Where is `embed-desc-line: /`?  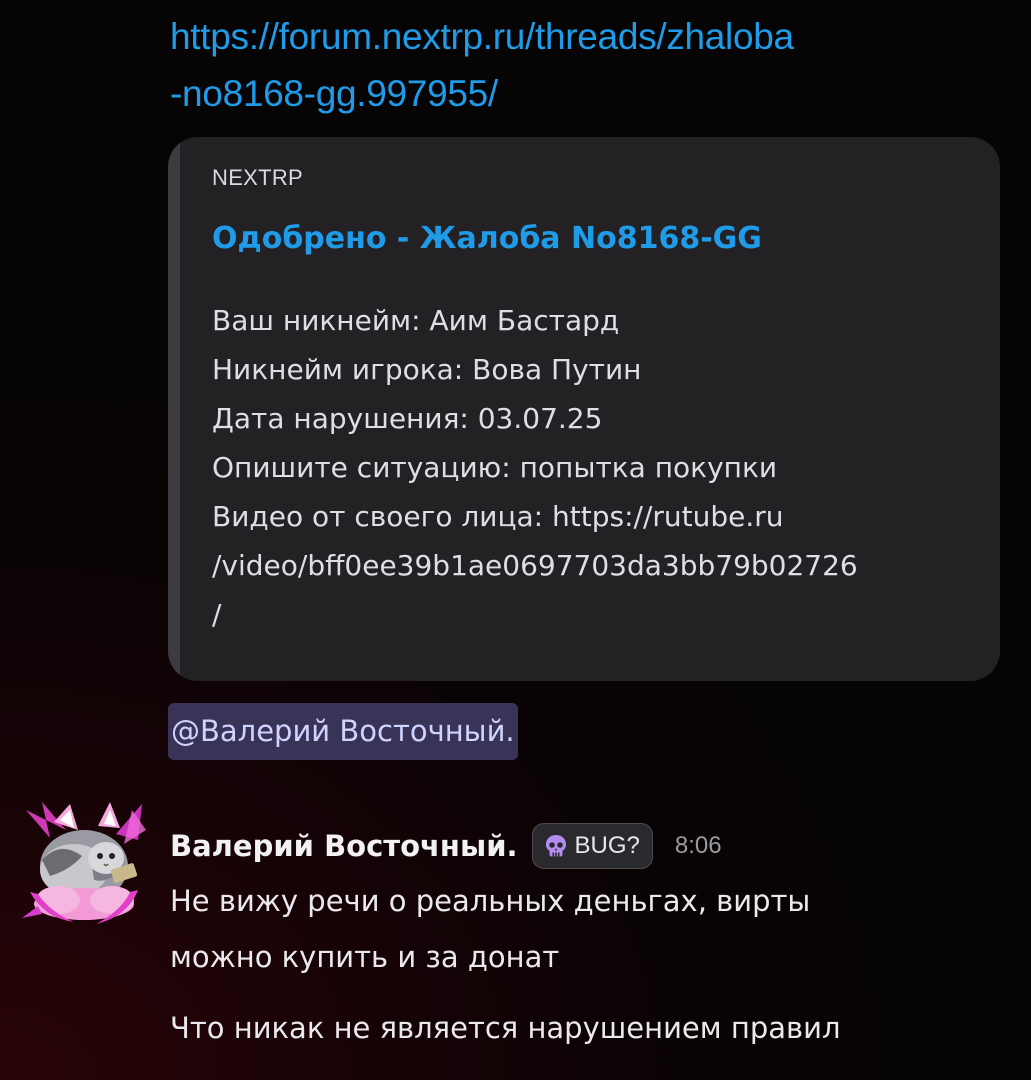
embed-desc-line: / is located at coordinates (217, 614).